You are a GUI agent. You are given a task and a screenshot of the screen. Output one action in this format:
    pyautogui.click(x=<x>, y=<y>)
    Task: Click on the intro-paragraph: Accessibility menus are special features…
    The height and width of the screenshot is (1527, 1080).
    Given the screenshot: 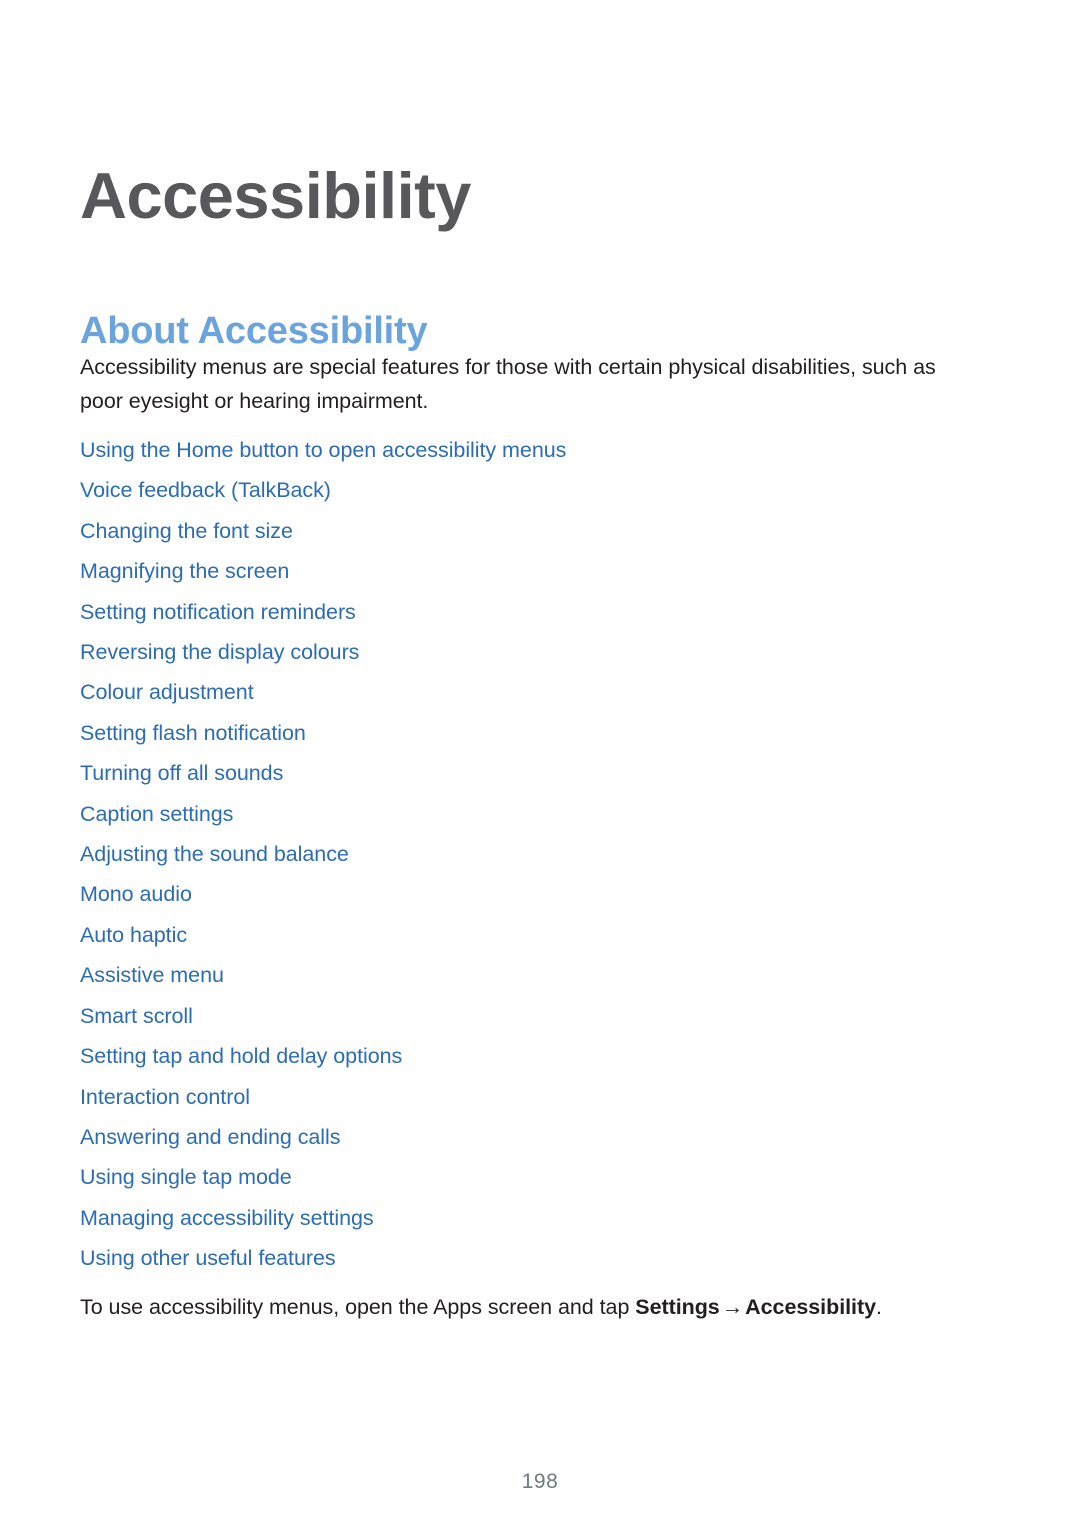 What is the action you would take?
    pyautogui.click(x=508, y=384)
    